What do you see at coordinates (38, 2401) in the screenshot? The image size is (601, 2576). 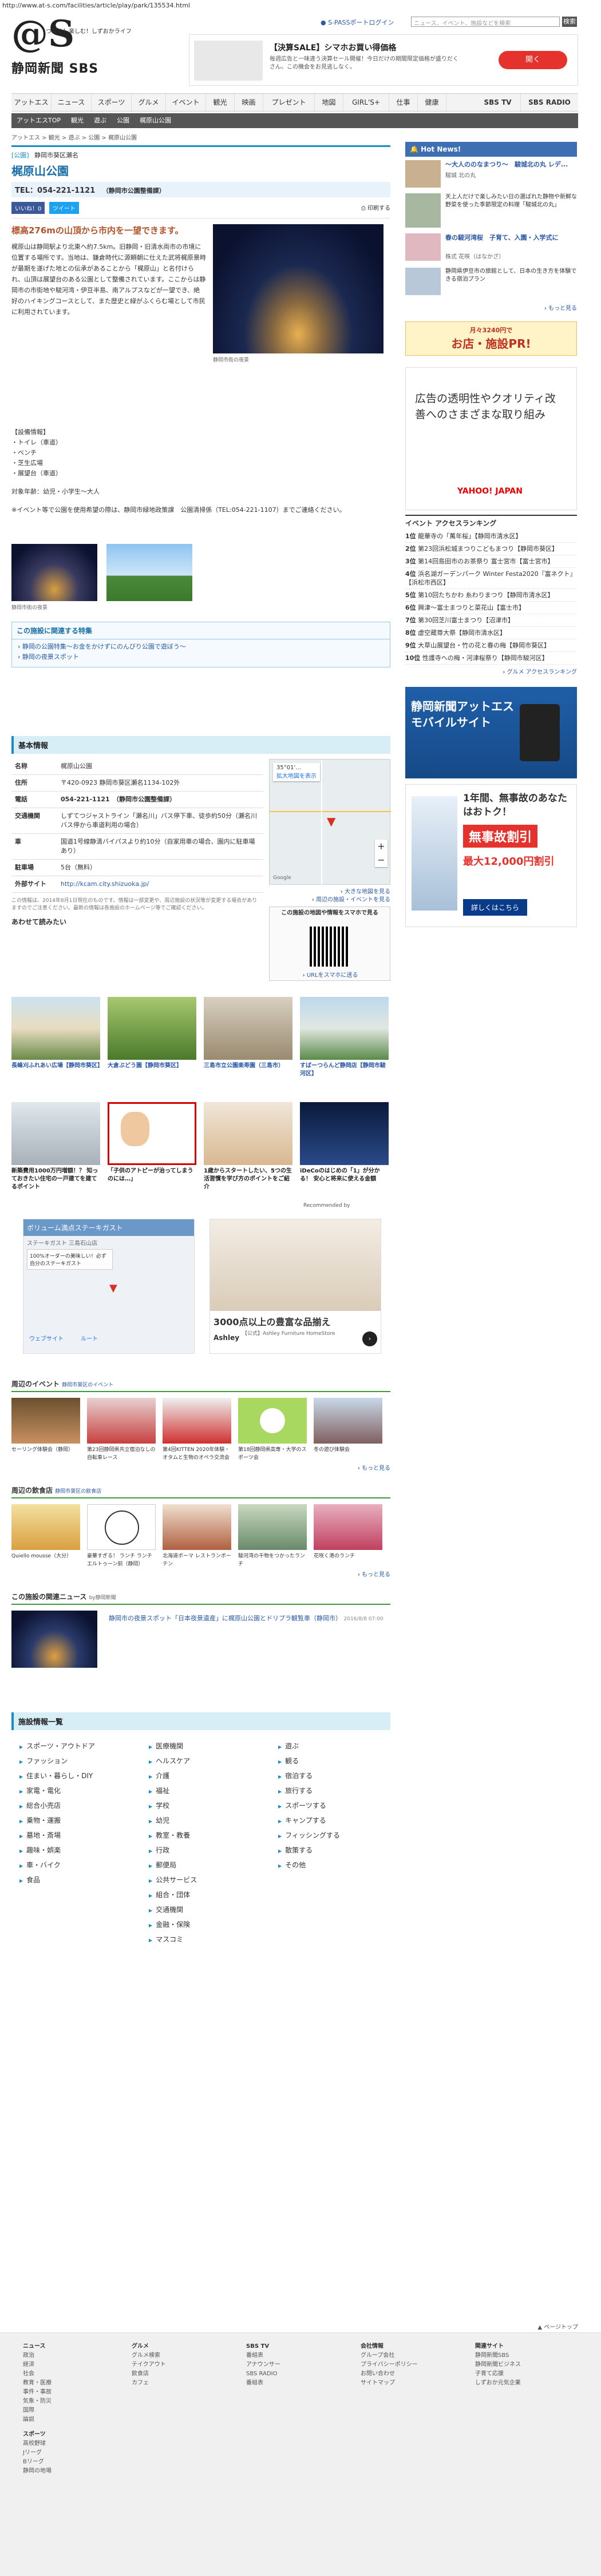 I see `footer-link: 気象・防災` at bounding box center [38, 2401].